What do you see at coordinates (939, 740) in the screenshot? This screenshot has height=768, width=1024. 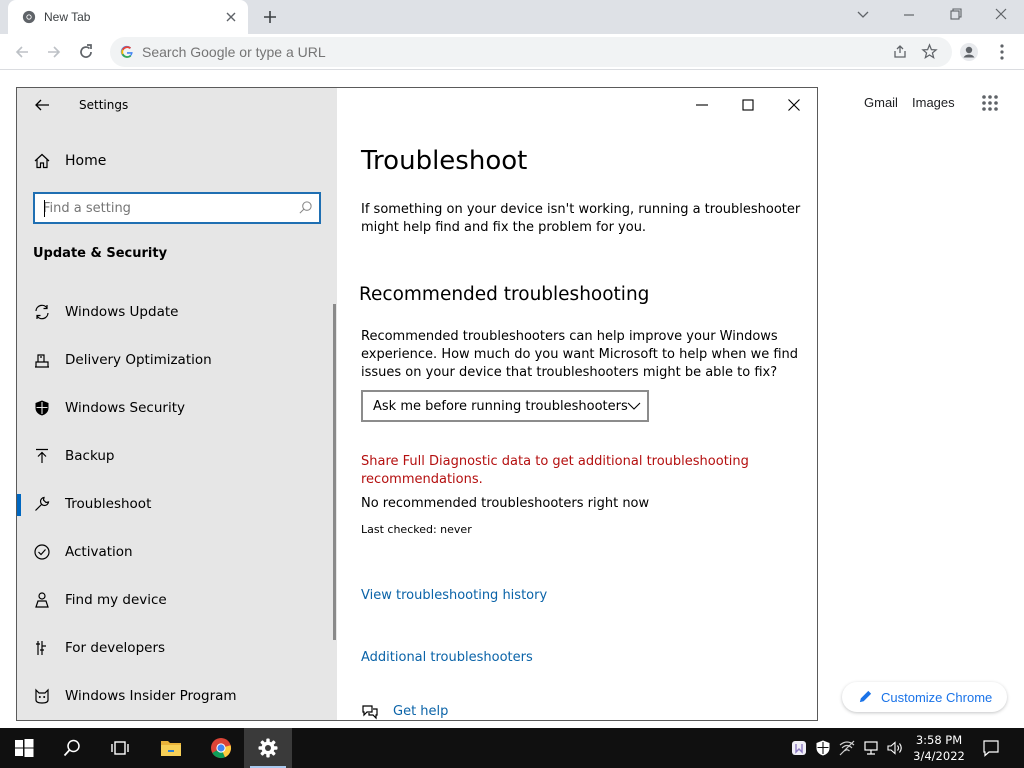 I see `clock-time: 3:58 PM` at bounding box center [939, 740].